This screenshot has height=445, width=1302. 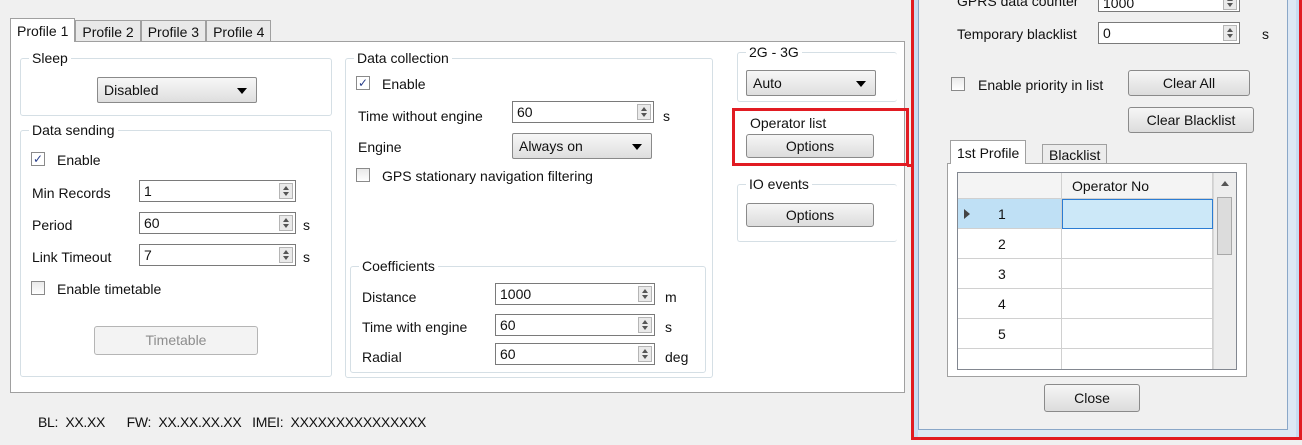 I want to click on network-value: Auto, so click(x=767, y=83).